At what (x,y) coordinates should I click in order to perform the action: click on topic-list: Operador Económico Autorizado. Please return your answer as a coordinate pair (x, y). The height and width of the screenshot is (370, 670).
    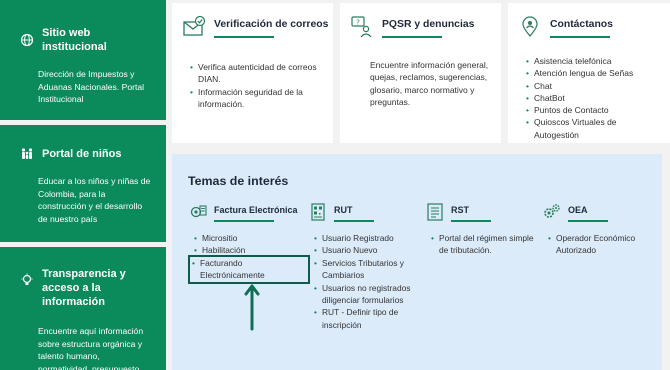
    Looking at the image, I should click on (597, 244).